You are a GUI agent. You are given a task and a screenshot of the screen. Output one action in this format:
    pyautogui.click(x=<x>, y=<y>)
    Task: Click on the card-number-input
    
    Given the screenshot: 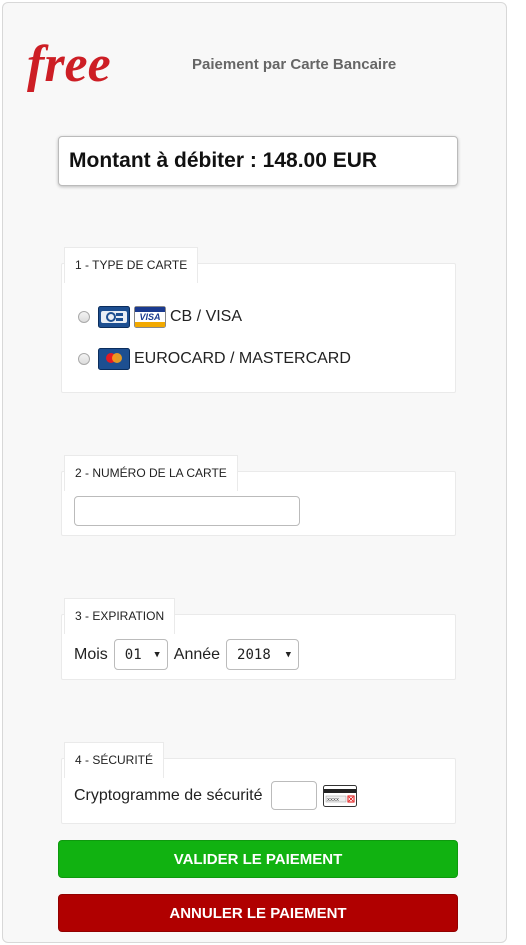 What is the action you would take?
    pyautogui.click(x=187, y=511)
    